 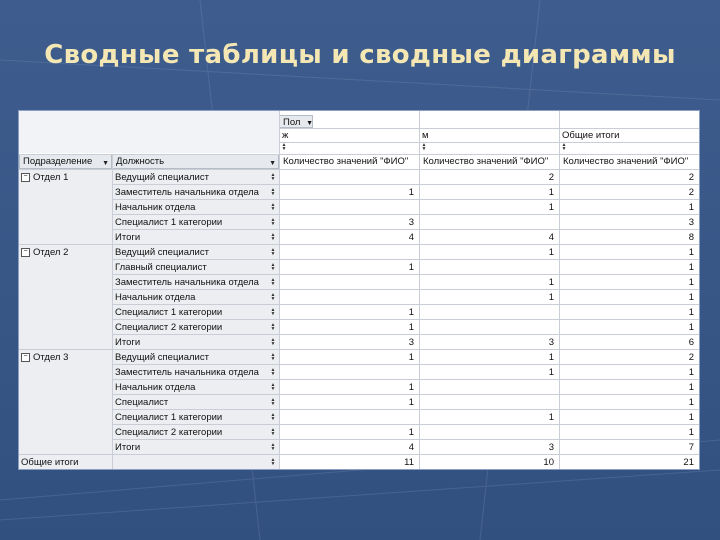 What do you see at coordinates (51, 357) in the screenshot?
I see `department-name: Отдел 3` at bounding box center [51, 357].